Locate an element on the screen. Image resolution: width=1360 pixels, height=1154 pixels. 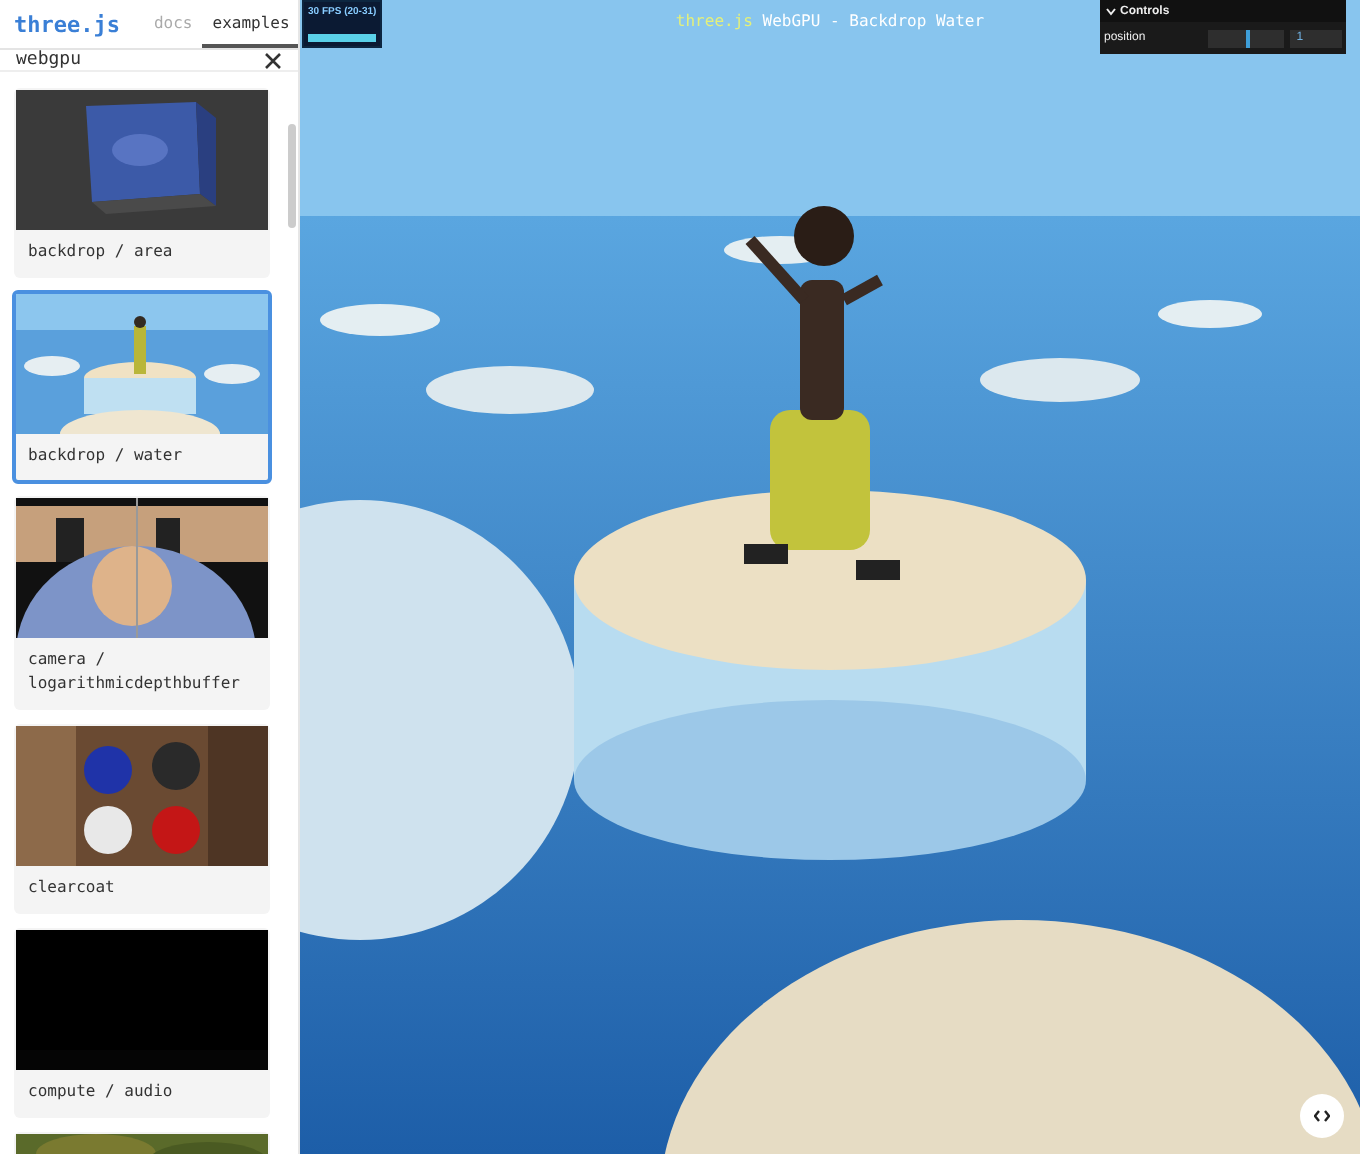
example-card: compute / audio is located at coordinates (142, 1023).